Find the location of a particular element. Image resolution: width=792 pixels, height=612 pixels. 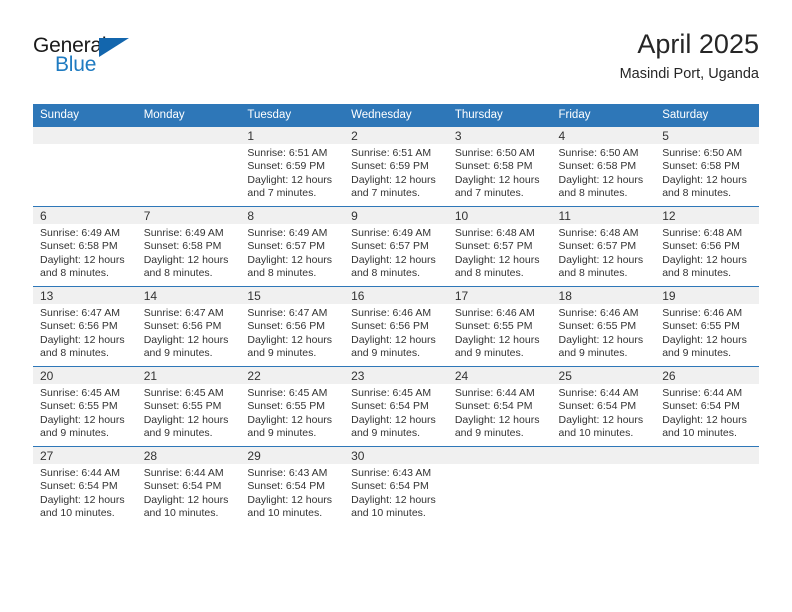

logo-text-blue: Blue is located at coordinates (76, 64).